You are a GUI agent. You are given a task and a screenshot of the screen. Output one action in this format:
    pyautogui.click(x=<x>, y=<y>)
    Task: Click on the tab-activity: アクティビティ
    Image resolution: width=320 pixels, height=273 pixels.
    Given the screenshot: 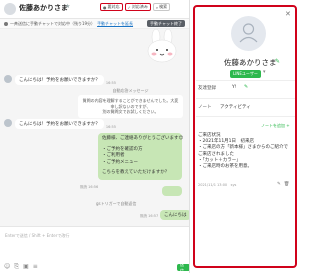 What is the action you would take?
    pyautogui.click(x=235, y=107)
    